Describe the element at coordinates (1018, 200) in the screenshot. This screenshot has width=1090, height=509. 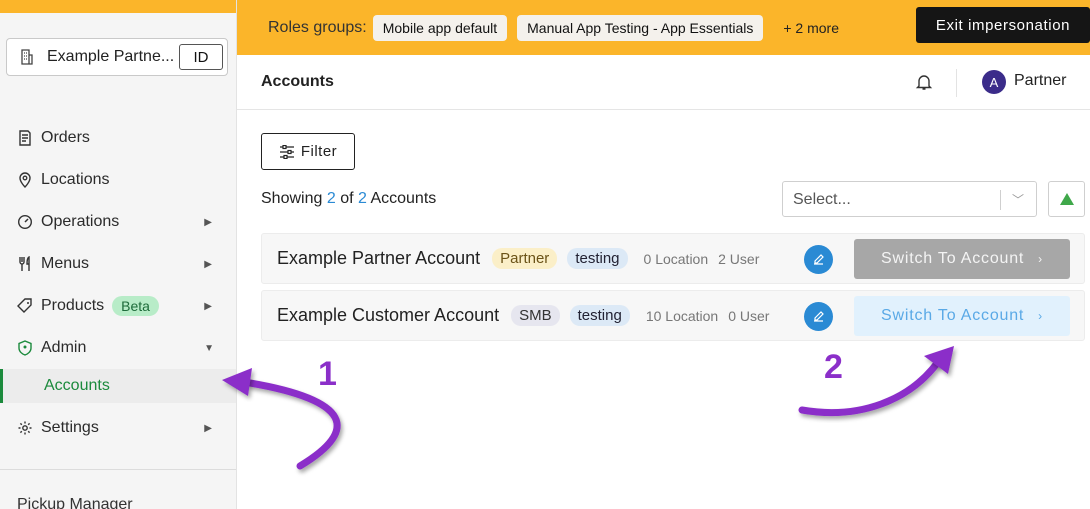
I see `chevron-down-icon: ﹀` at that location.